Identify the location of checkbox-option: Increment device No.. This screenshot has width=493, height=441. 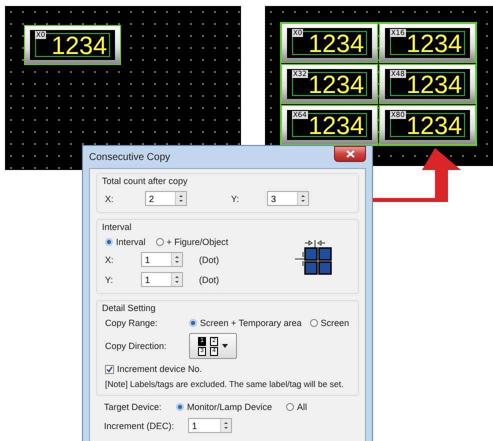
(227, 369).